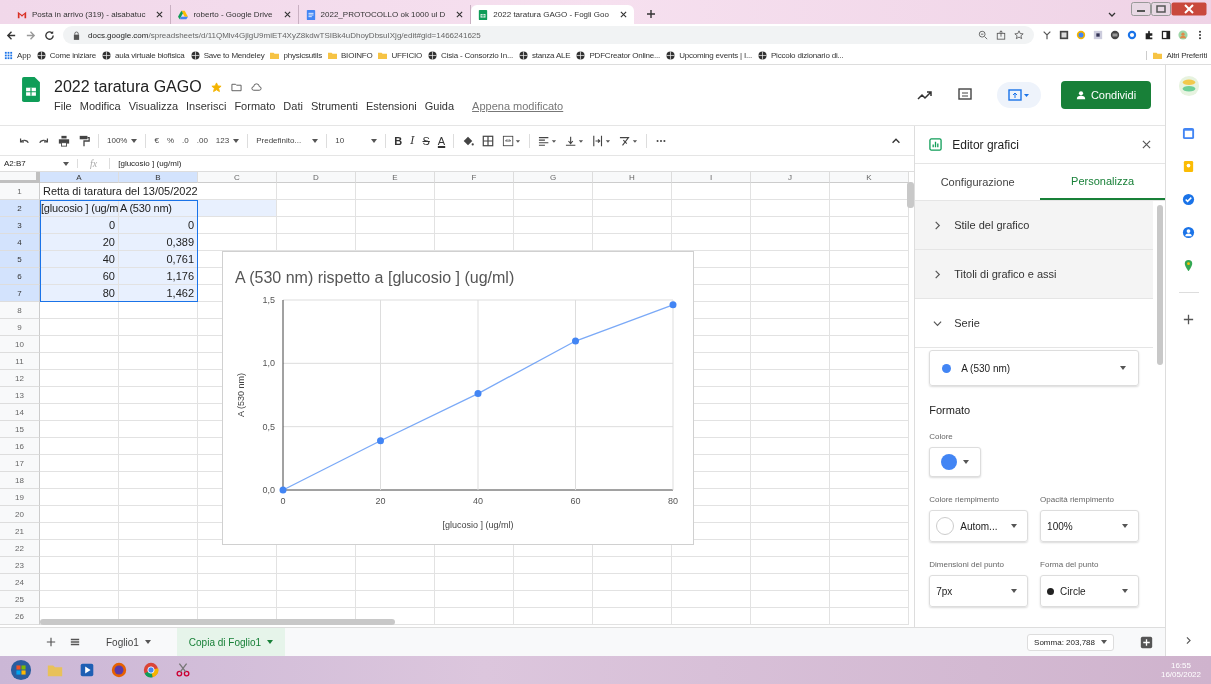 This screenshot has width=1211, height=684. I want to click on number-format-dropdown: 123, so click(227, 140).